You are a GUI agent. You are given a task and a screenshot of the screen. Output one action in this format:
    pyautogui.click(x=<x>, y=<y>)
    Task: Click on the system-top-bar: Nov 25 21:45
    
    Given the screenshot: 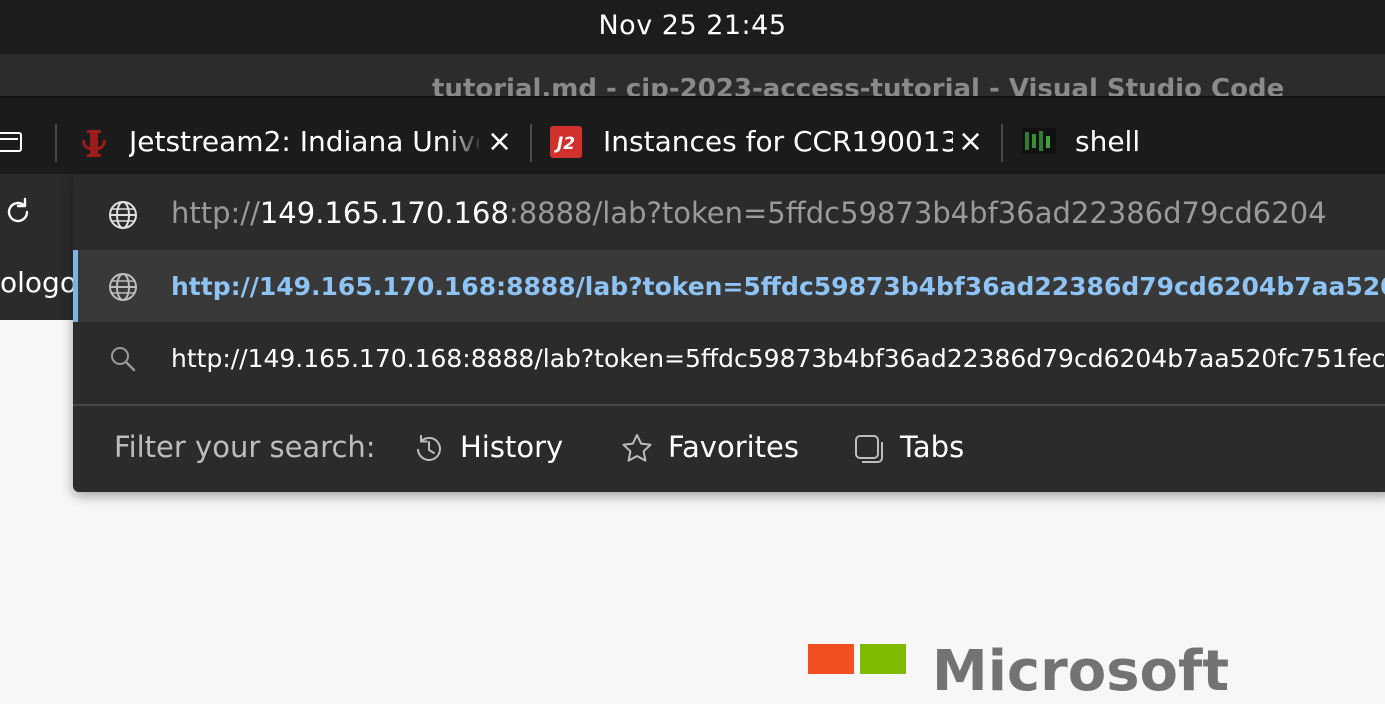 What is the action you would take?
    pyautogui.click(x=692, y=27)
    